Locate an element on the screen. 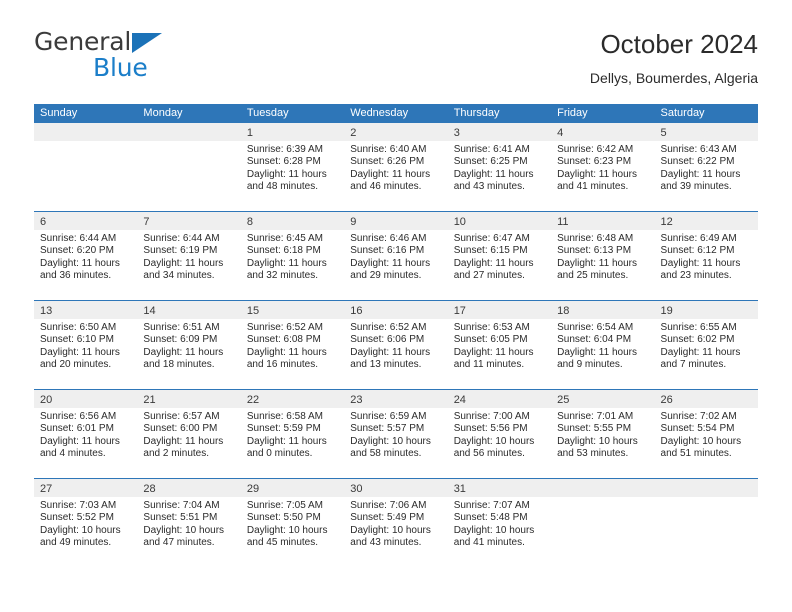  general-blue-logo: General Blue is located at coordinates (134, 57).